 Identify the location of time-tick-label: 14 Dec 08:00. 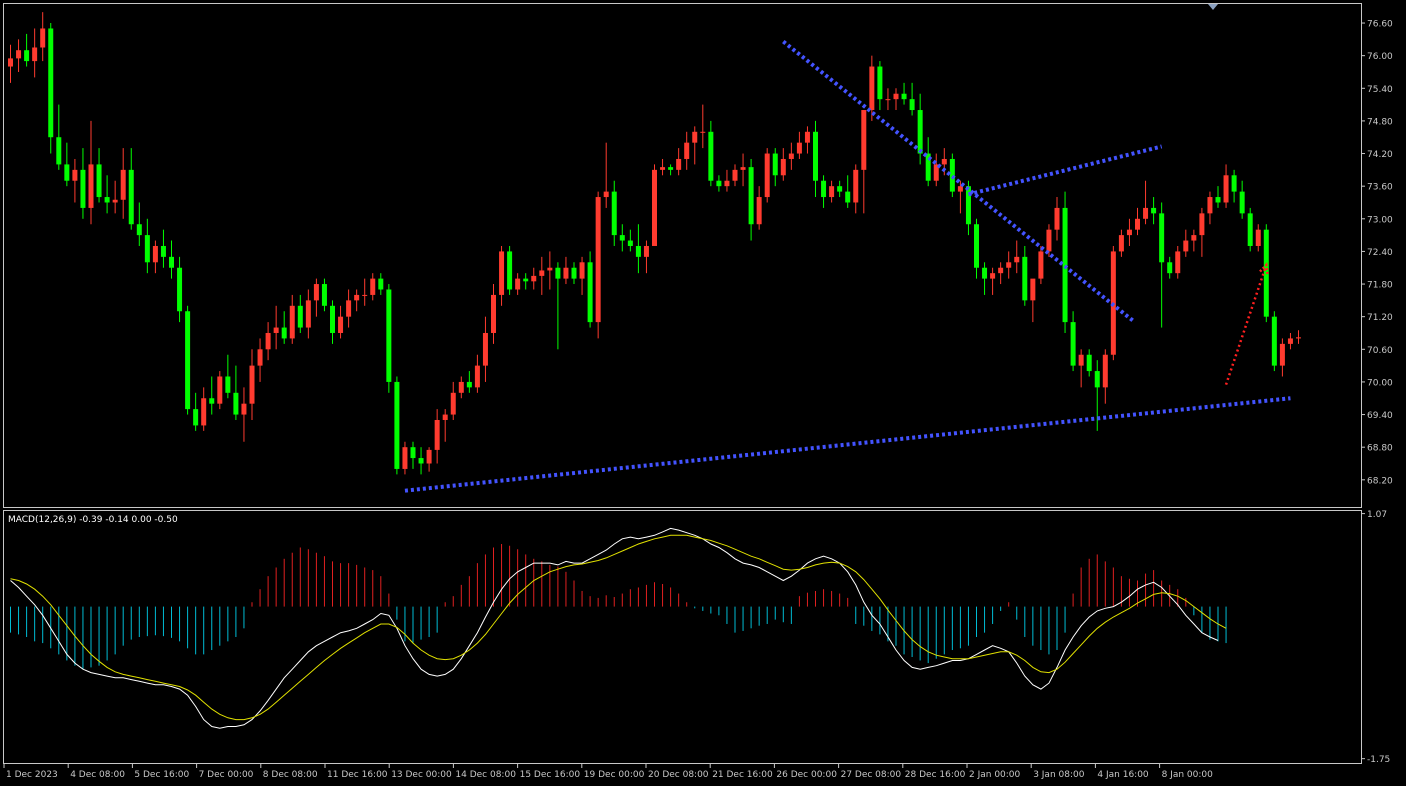
(485, 775).